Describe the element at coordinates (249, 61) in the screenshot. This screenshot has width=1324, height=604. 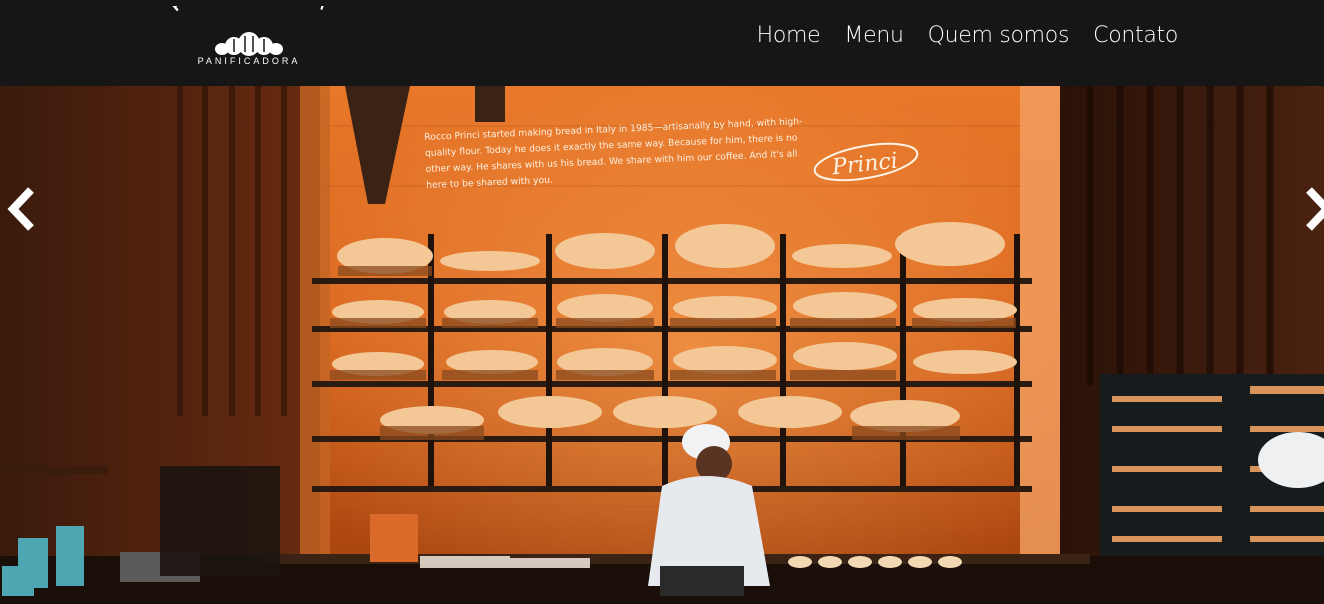
I see `logo-subtitle: PANIFICADORA` at that location.